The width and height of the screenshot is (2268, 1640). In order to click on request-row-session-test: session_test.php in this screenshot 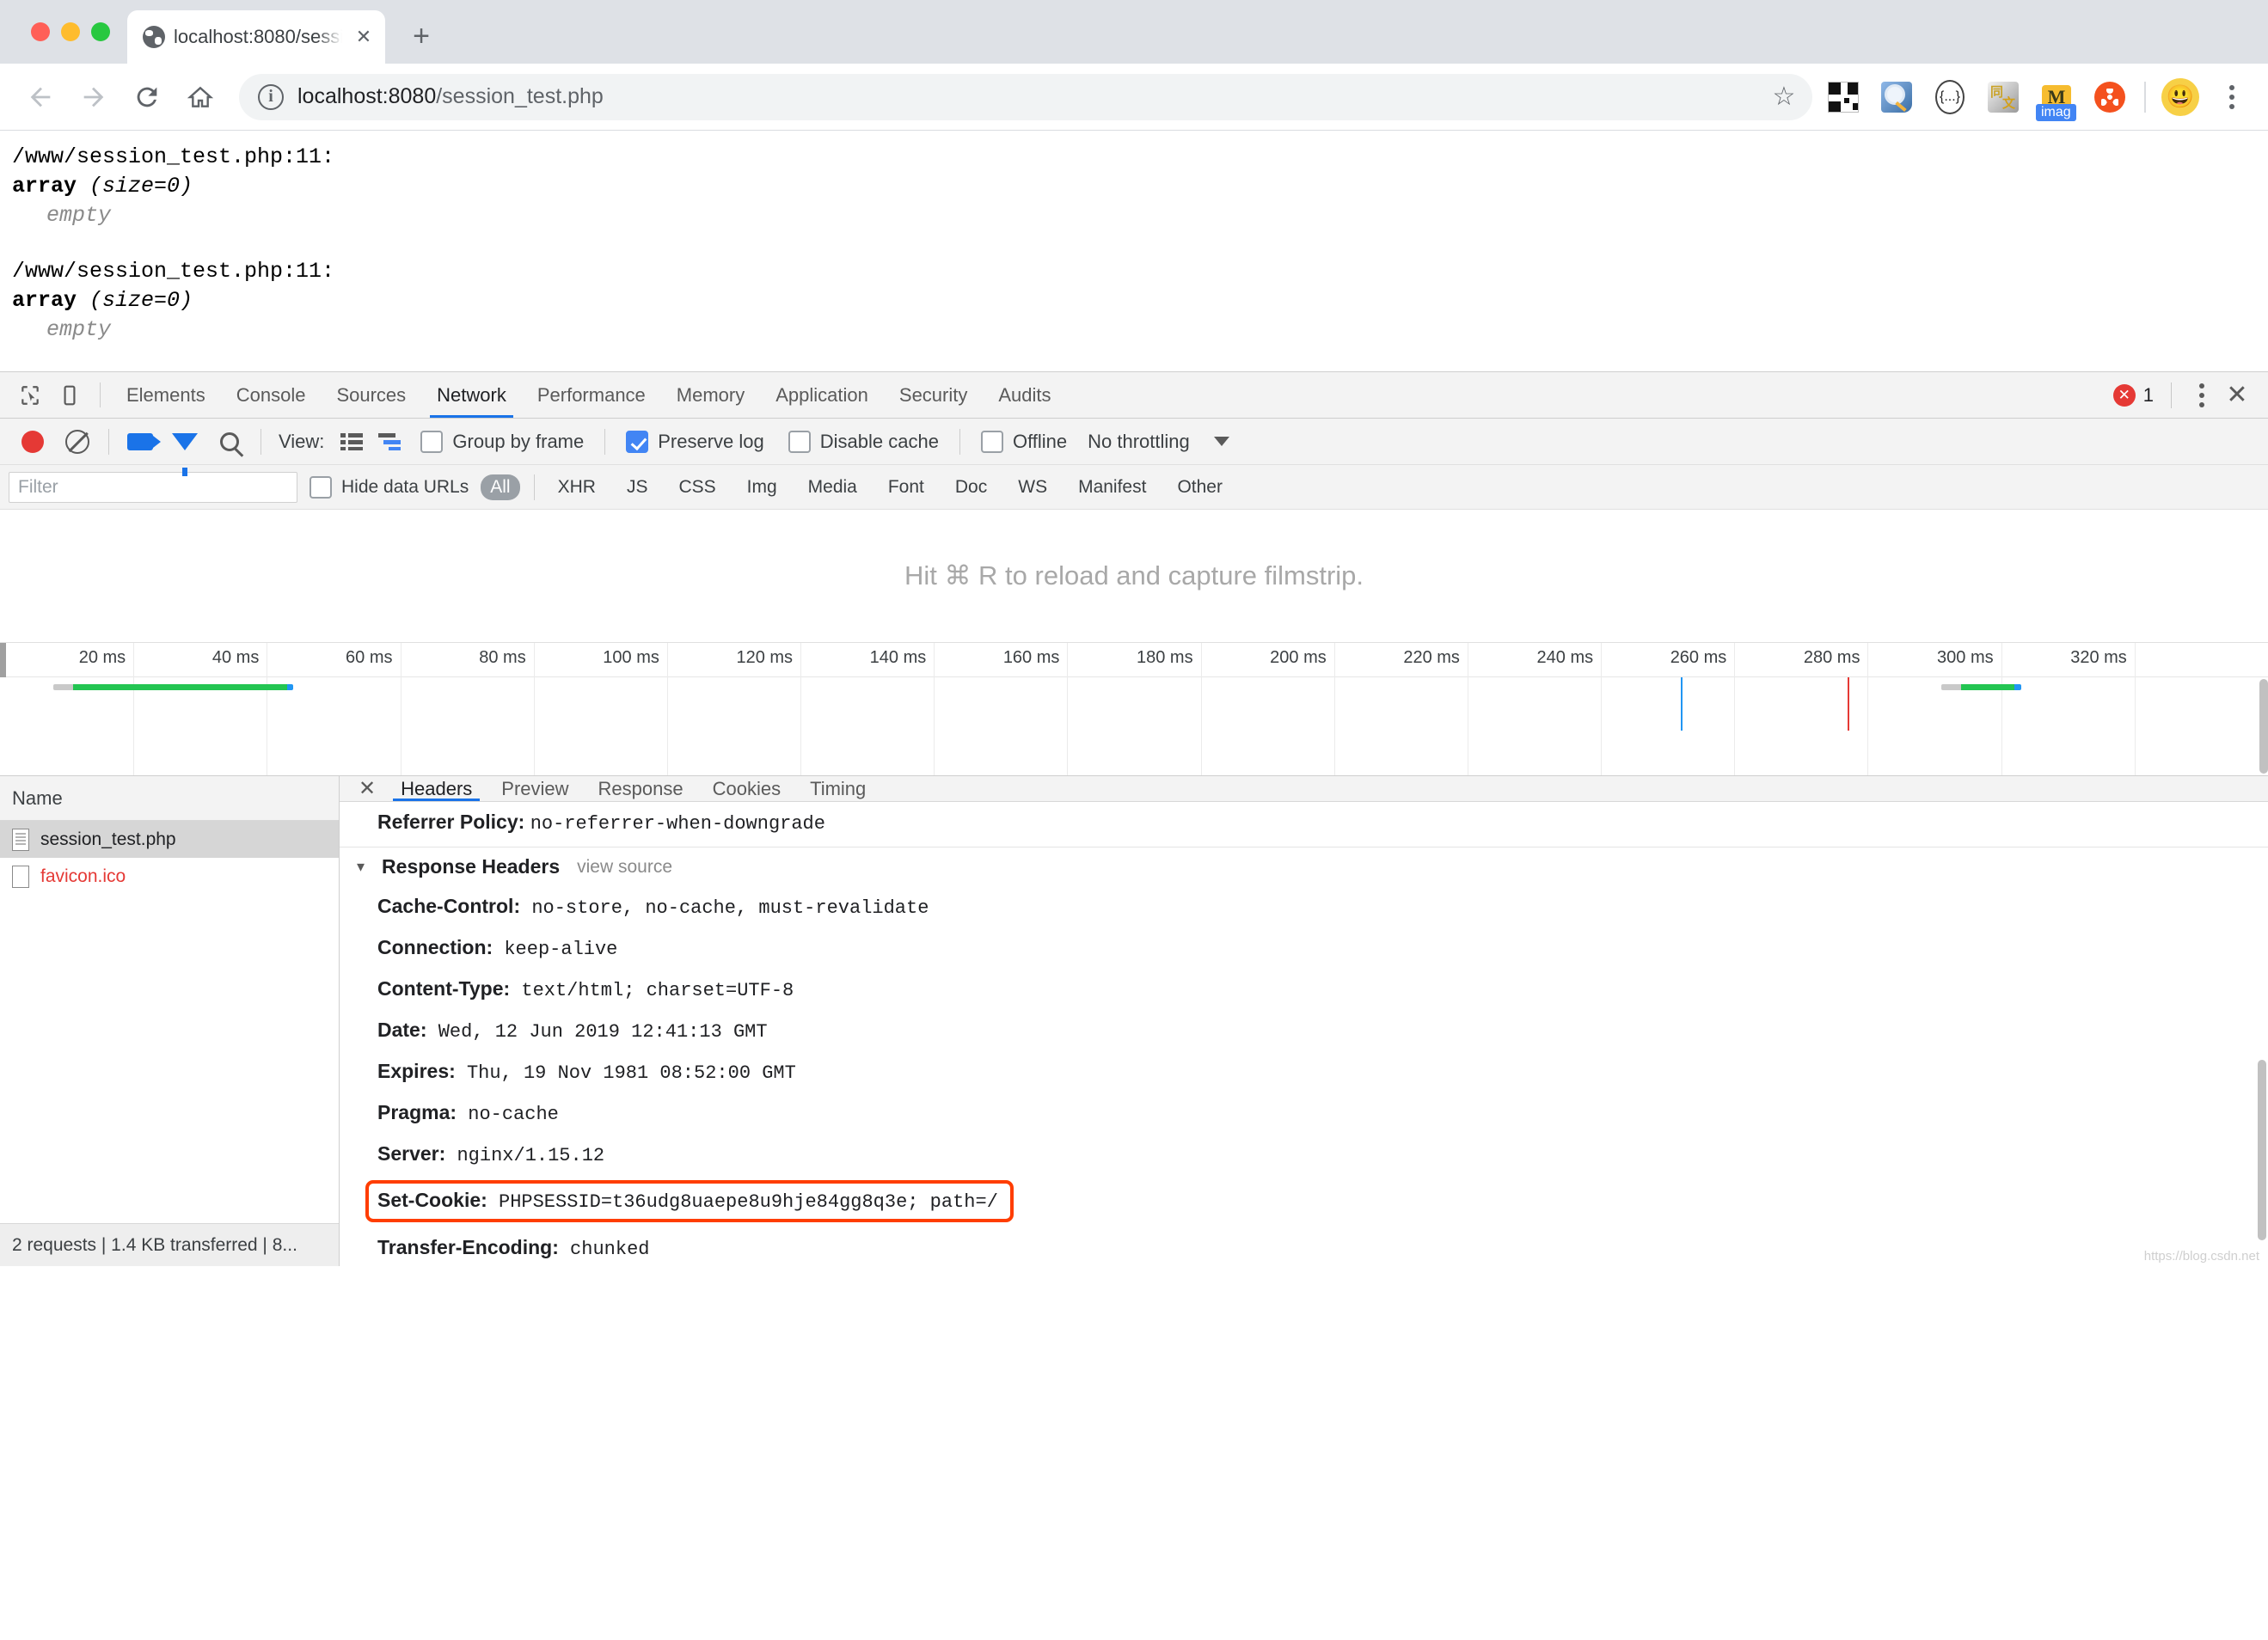, I will do `click(169, 839)`.